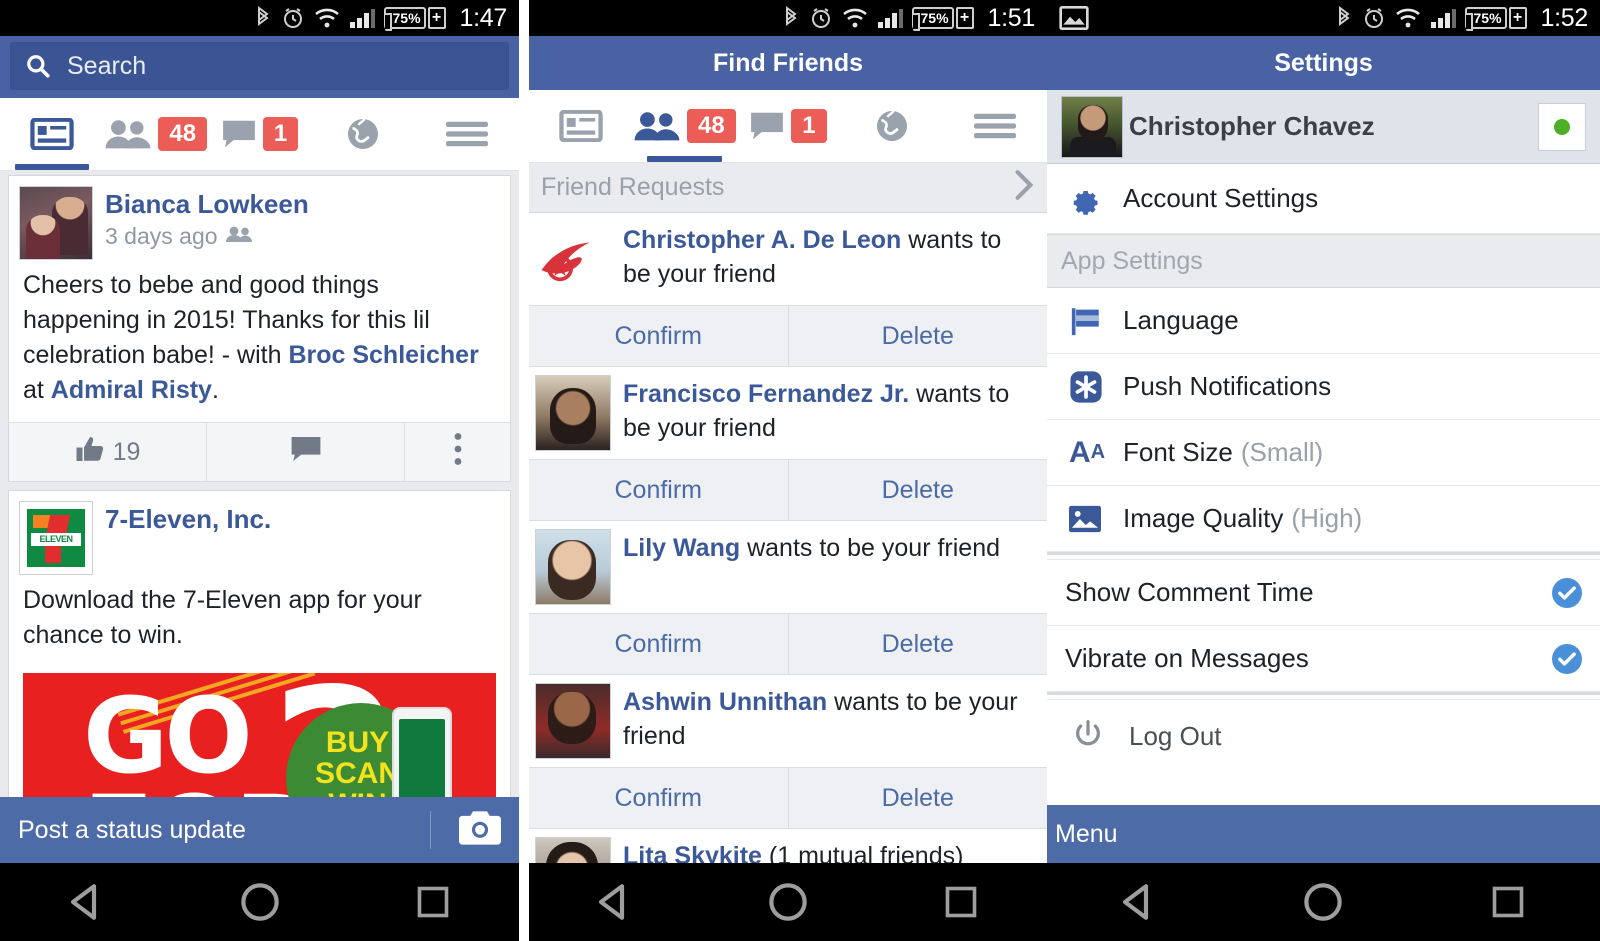 The width and height of the screenshot is (1600, 941). Describe the element at coordinates (1323, 519) in the screenshot. I see `sidebar-item-image-quality: Image Quality (High)` at that location.